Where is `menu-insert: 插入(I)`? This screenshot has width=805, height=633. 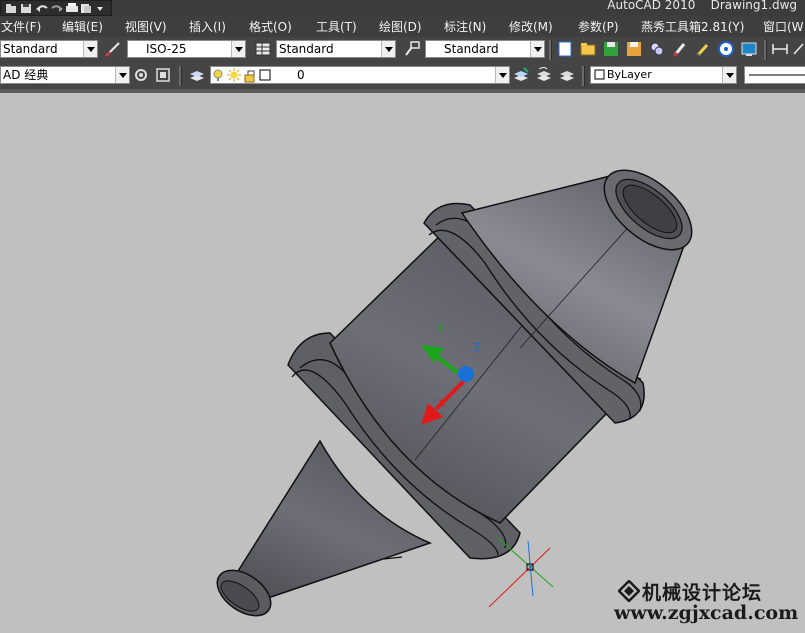 menu-insert: 插入(I) is located at coordinates (207, 26).